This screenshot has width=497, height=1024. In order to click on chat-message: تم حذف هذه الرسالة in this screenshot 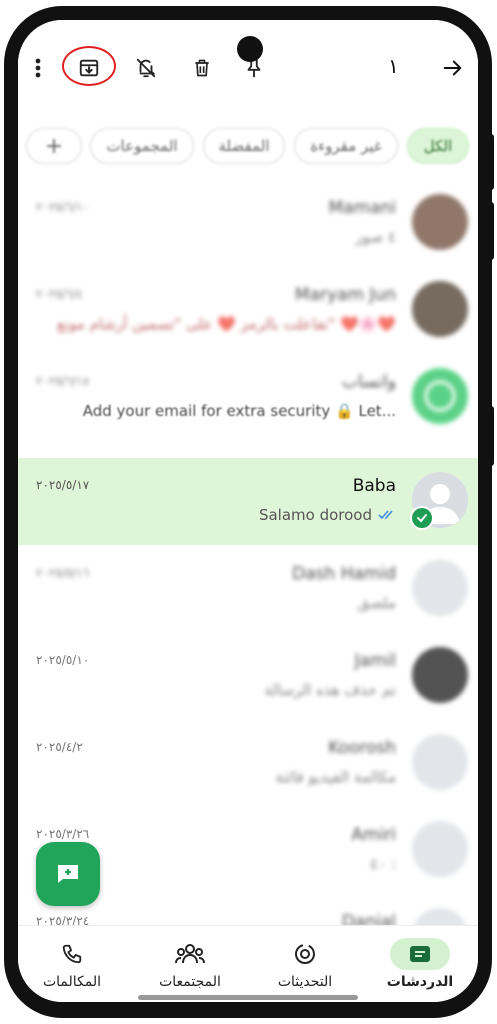, I will do `click(330, 690)`.